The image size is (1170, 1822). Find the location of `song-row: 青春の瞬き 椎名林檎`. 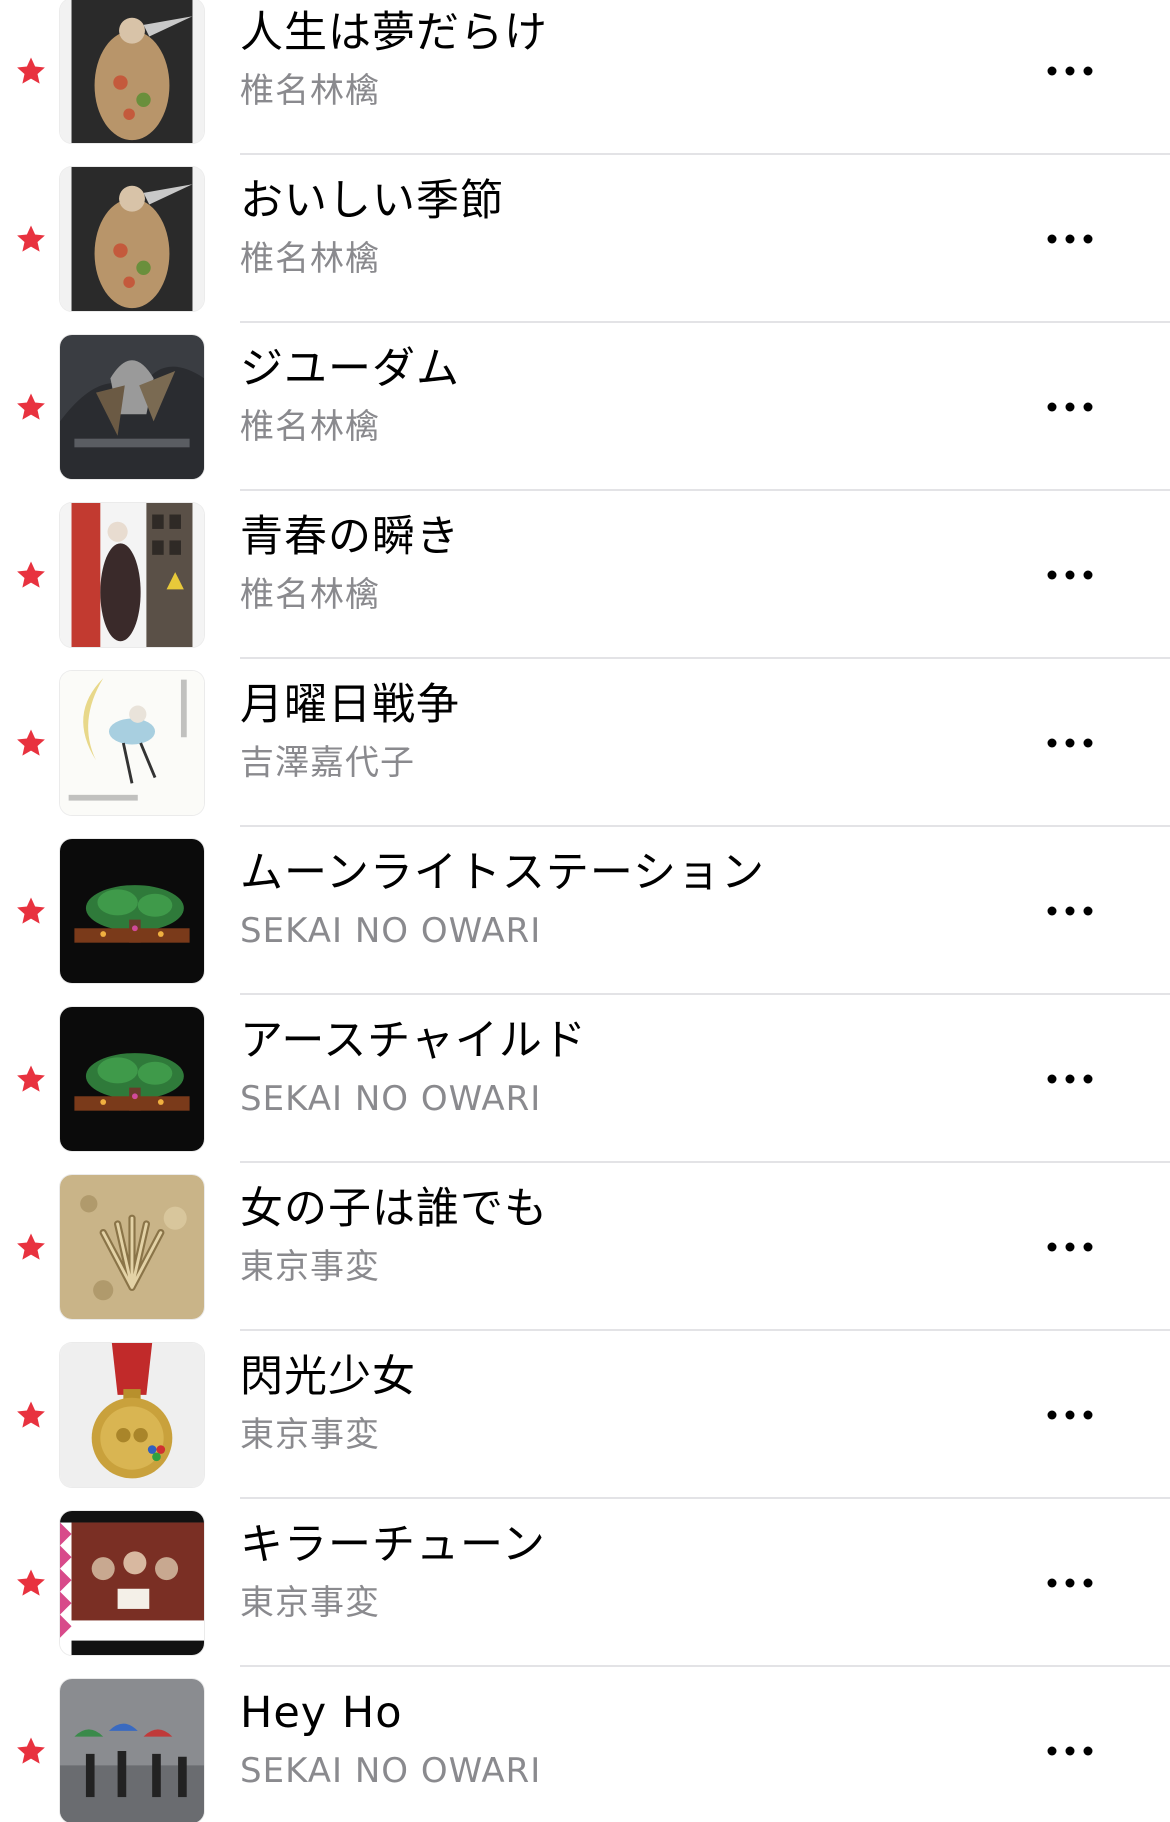

song-row: 青春の瞬き 椎名林檎 is located at coordinates (585, 575).